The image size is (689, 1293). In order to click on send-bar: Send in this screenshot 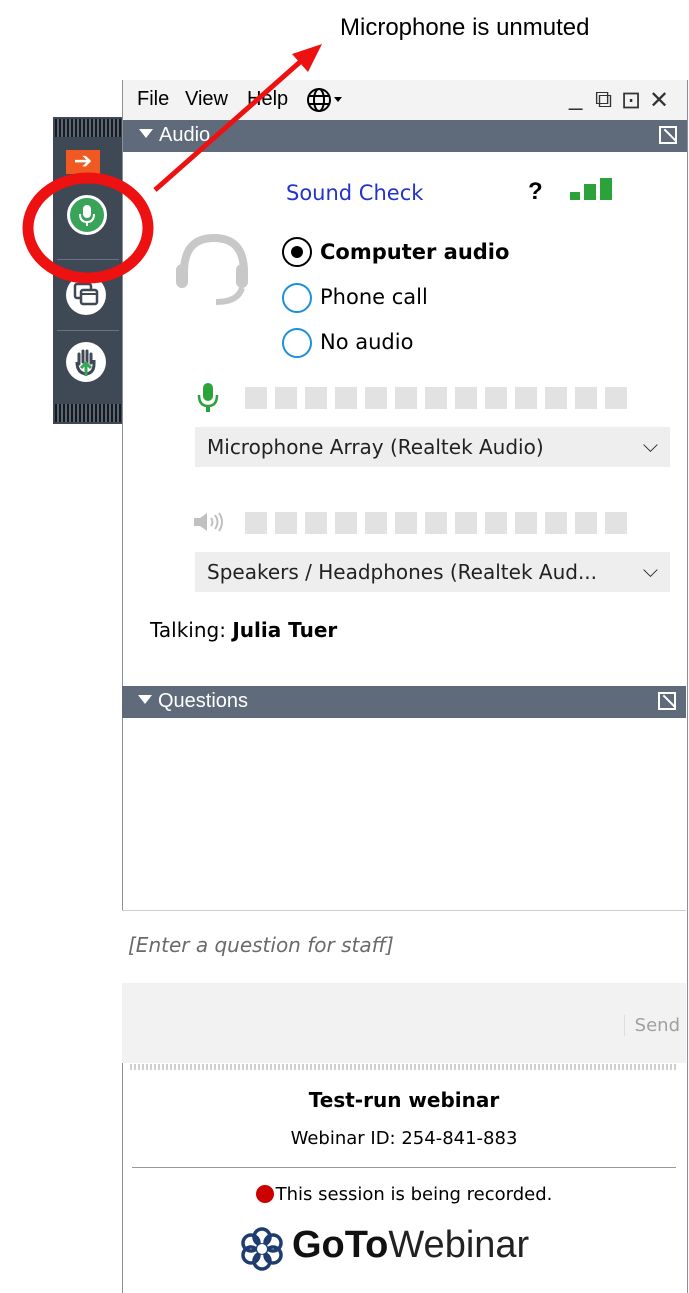, I will do `click(404, 1023)`.